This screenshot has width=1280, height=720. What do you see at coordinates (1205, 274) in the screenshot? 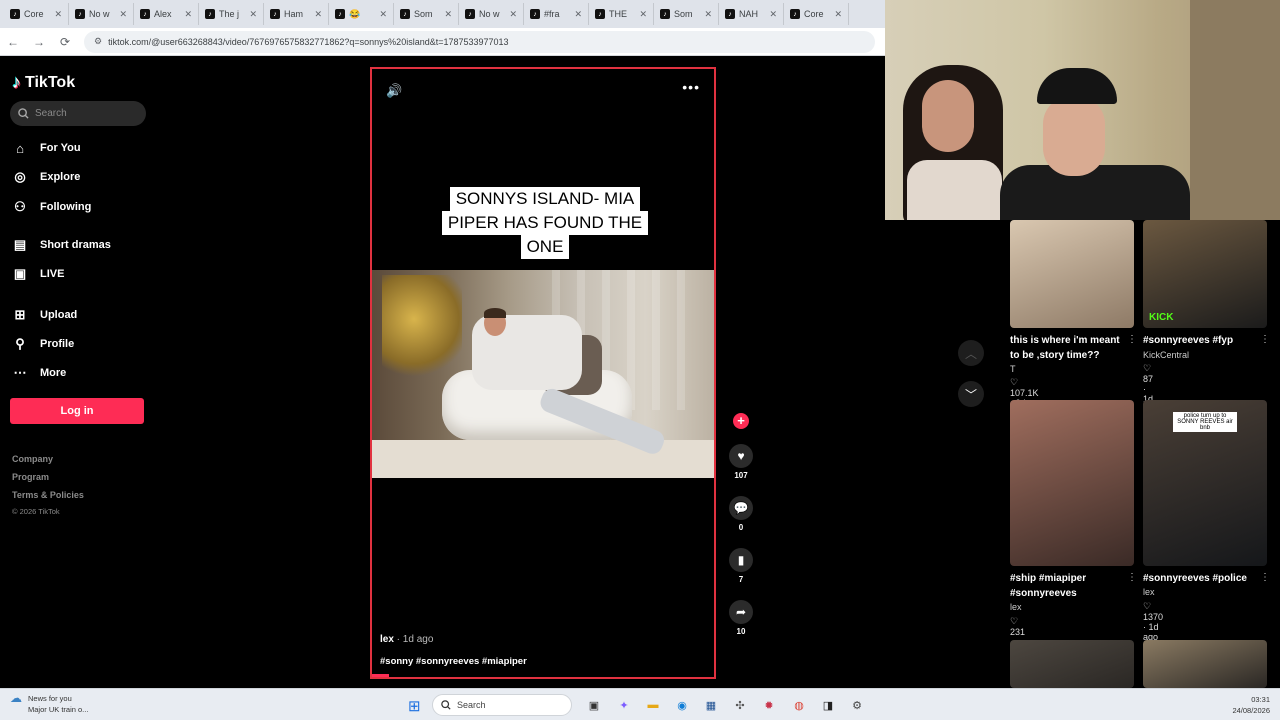
I see `video-thumbnail: KICK` at bounding box center [1205, 274].